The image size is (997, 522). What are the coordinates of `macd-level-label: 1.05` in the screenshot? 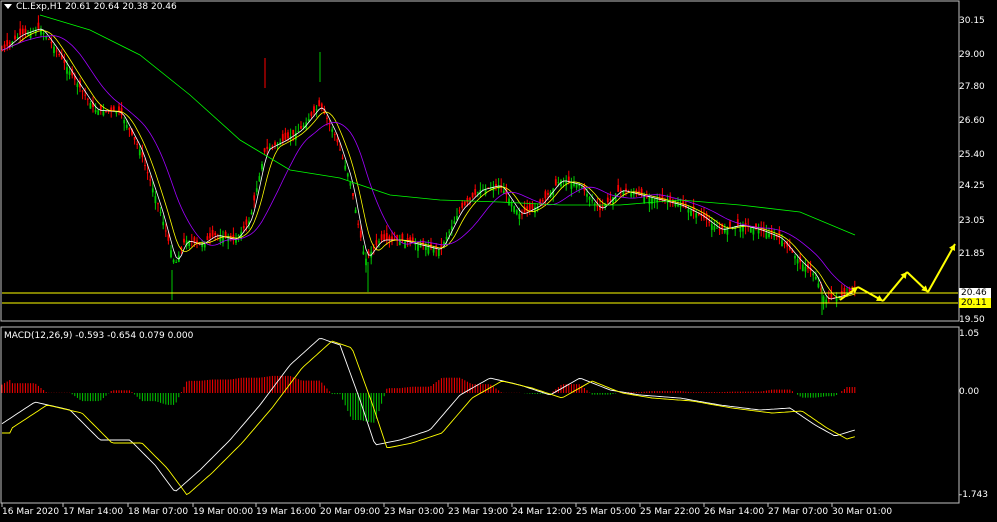 It's located at (969, 334).